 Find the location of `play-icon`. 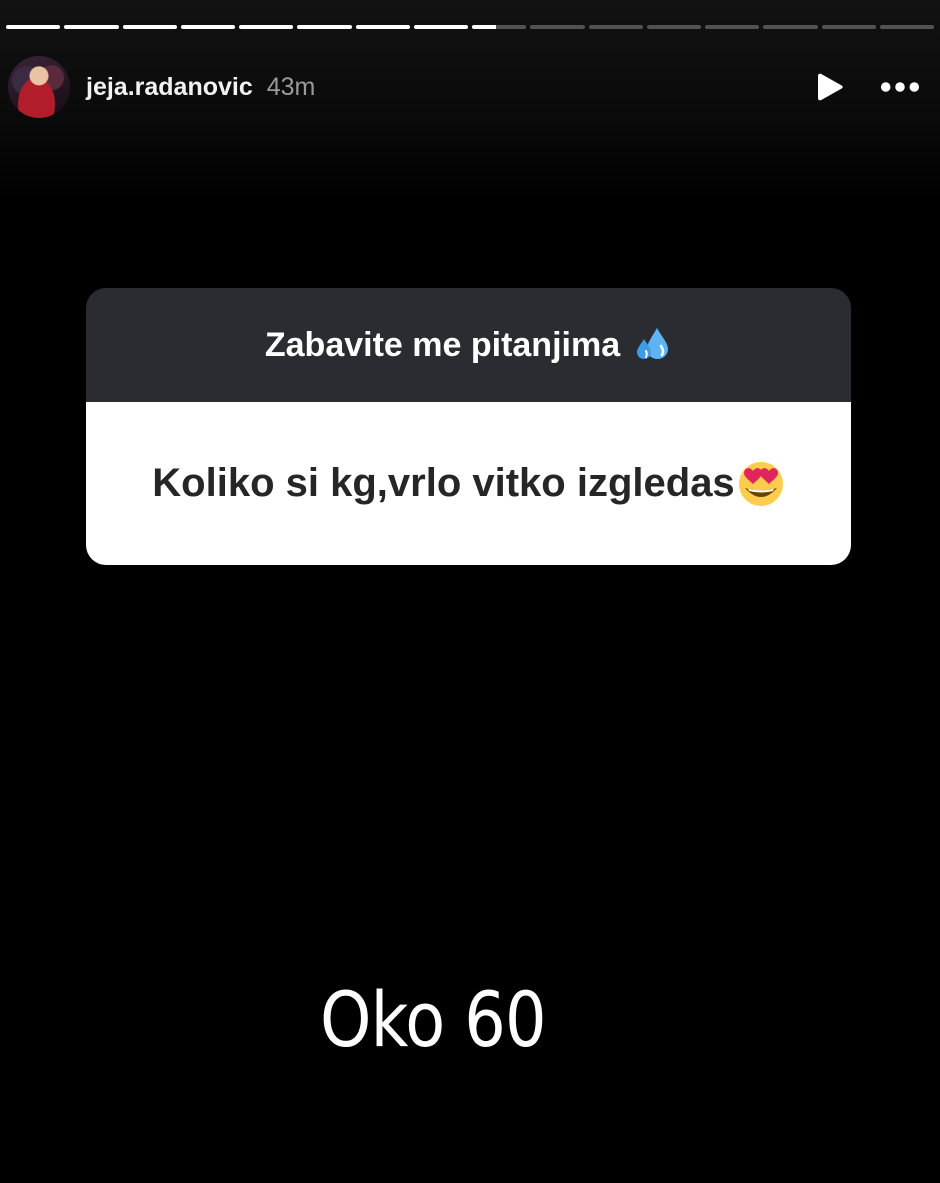

play-icon is located at coordinates (830, 87).